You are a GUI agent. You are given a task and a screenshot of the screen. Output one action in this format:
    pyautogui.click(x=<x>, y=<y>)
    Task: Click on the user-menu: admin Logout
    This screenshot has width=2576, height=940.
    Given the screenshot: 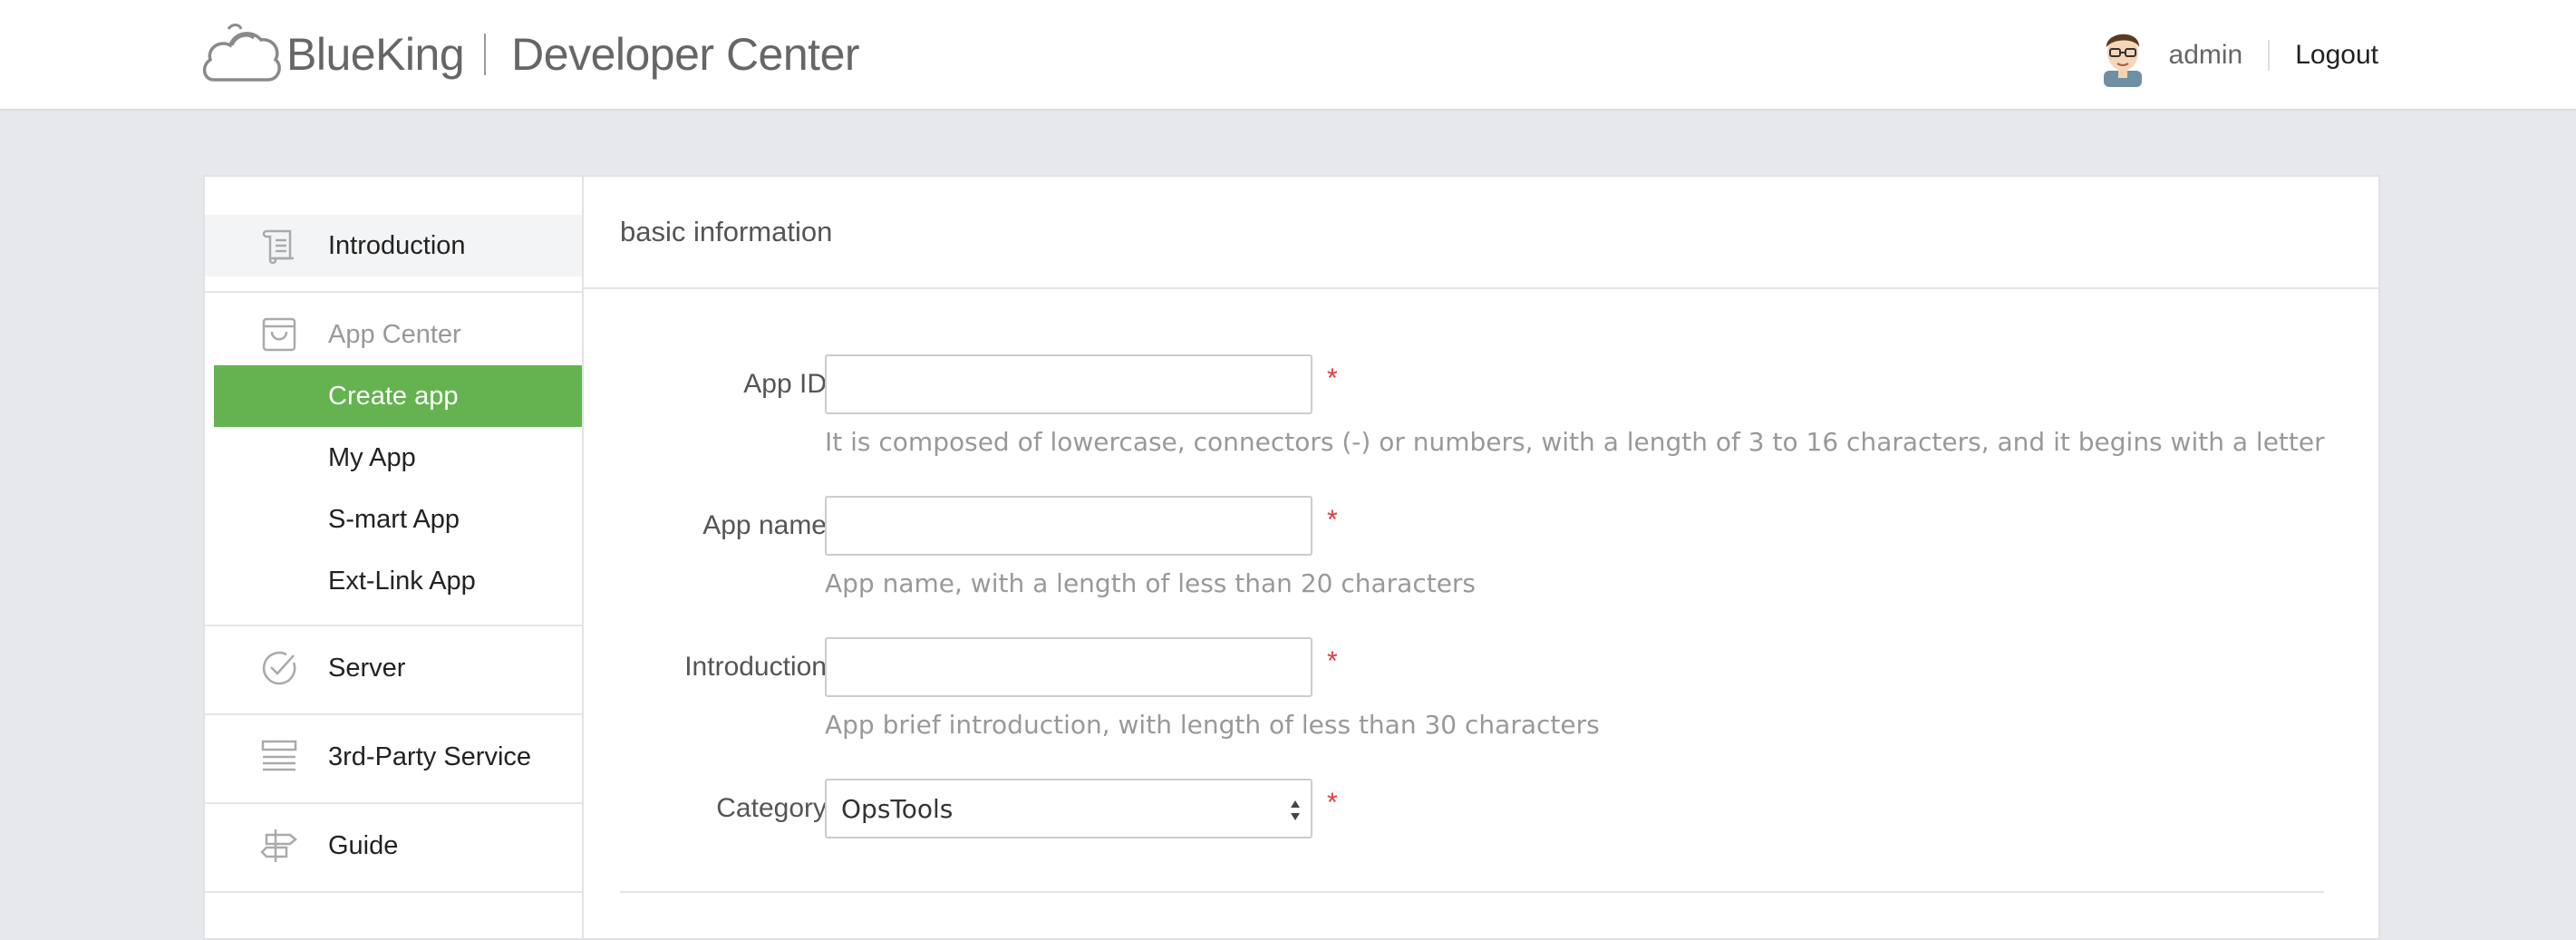 What is the action you would take?
    pyautogui.click(x=2236, y=55)
    